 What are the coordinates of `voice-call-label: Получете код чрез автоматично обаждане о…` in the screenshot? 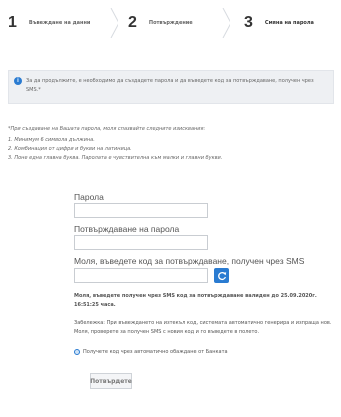 It's located at (155, 352).